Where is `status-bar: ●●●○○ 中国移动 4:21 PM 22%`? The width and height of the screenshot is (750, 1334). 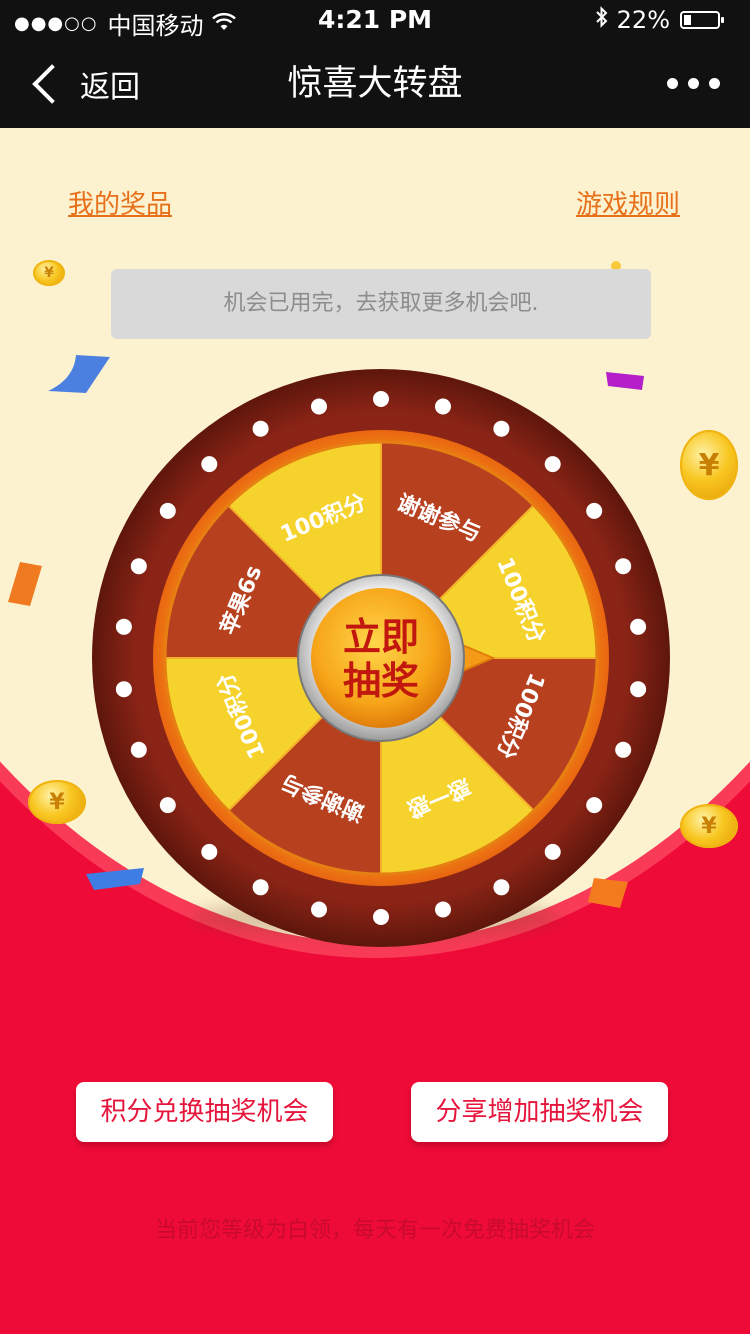 status-bar: ●●●○○ 中国移动 4:21 PM 22% is located at coordinates (375, 20).